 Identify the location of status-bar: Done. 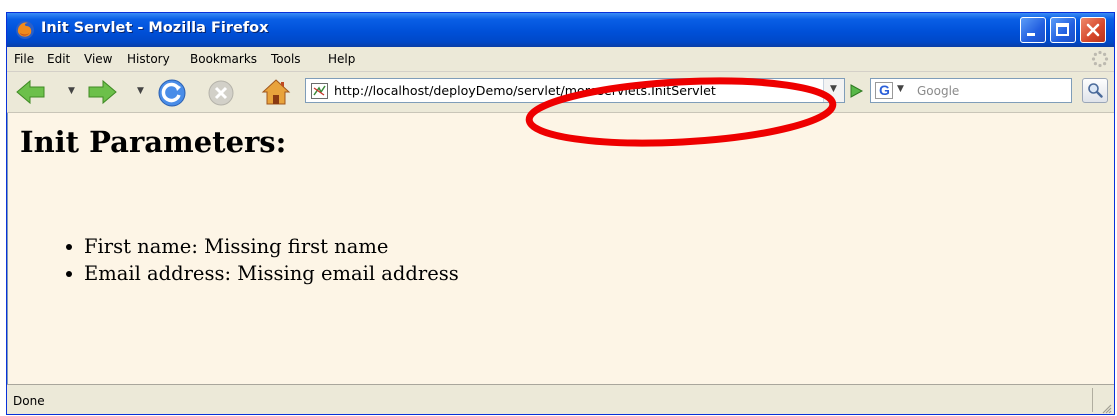
(560, 399).